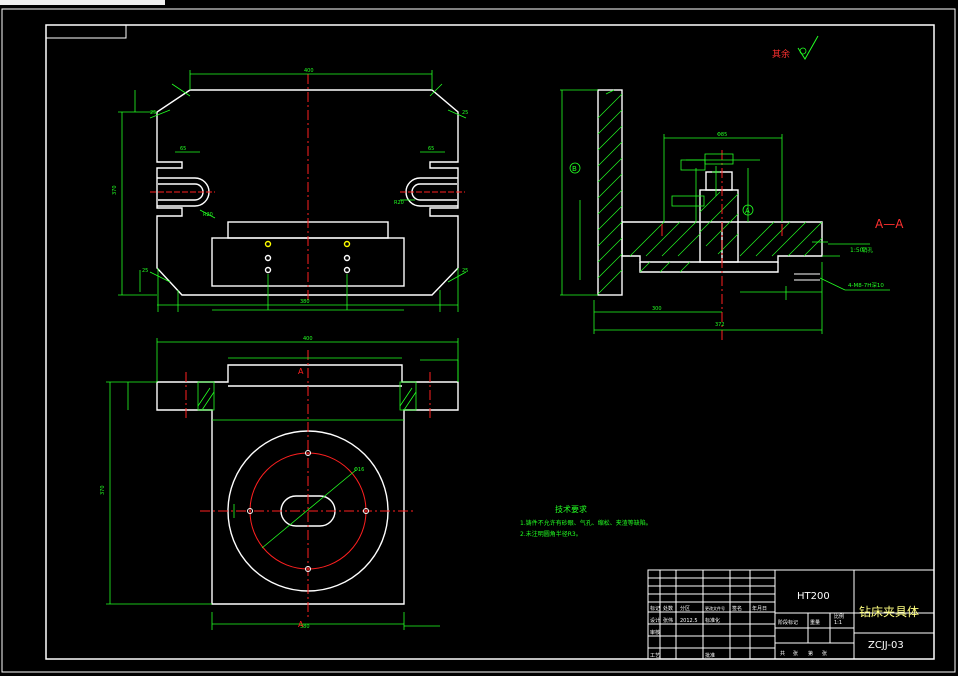 This screenshot has width=958, height=676. What do you see at coordinates (655, 656) in the screenshot?
I see `row3-c1: 工艺` at bounding box center [655, 656].